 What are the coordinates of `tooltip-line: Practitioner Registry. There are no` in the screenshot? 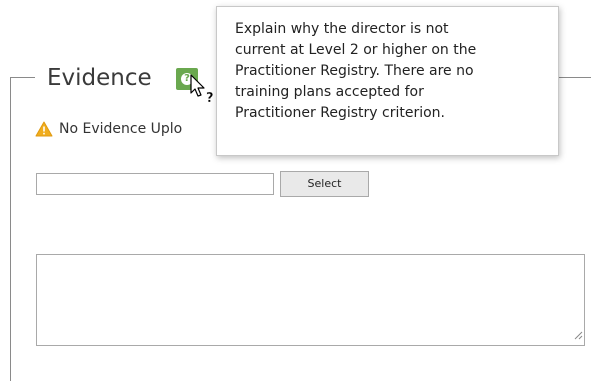 It's located at (354, 71).